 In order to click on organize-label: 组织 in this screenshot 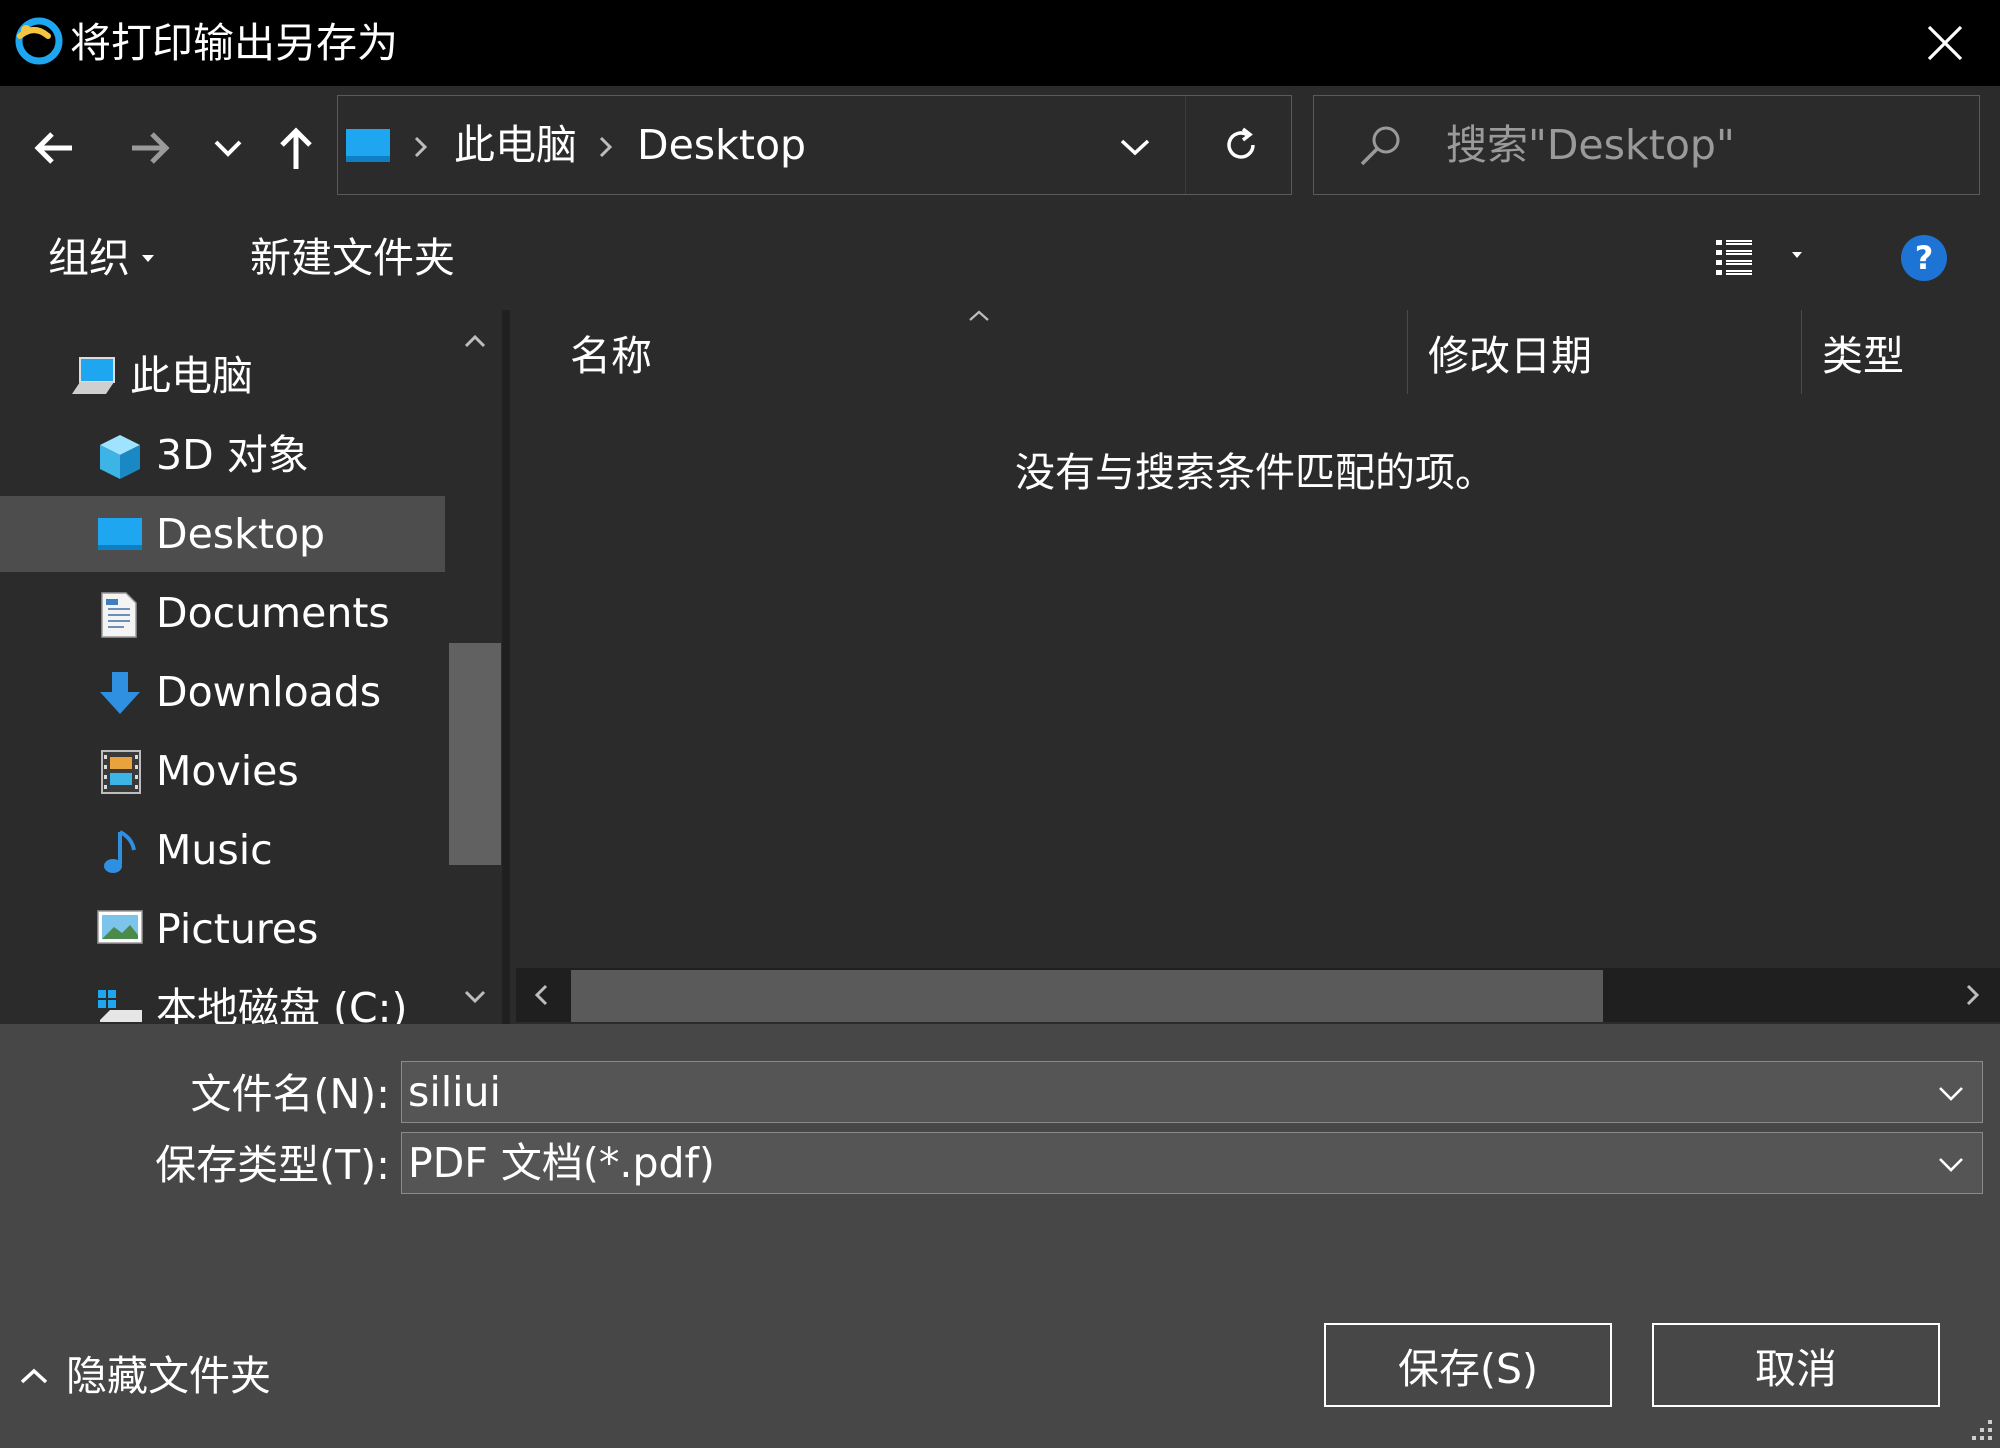, I will do `click(89, 258)`.